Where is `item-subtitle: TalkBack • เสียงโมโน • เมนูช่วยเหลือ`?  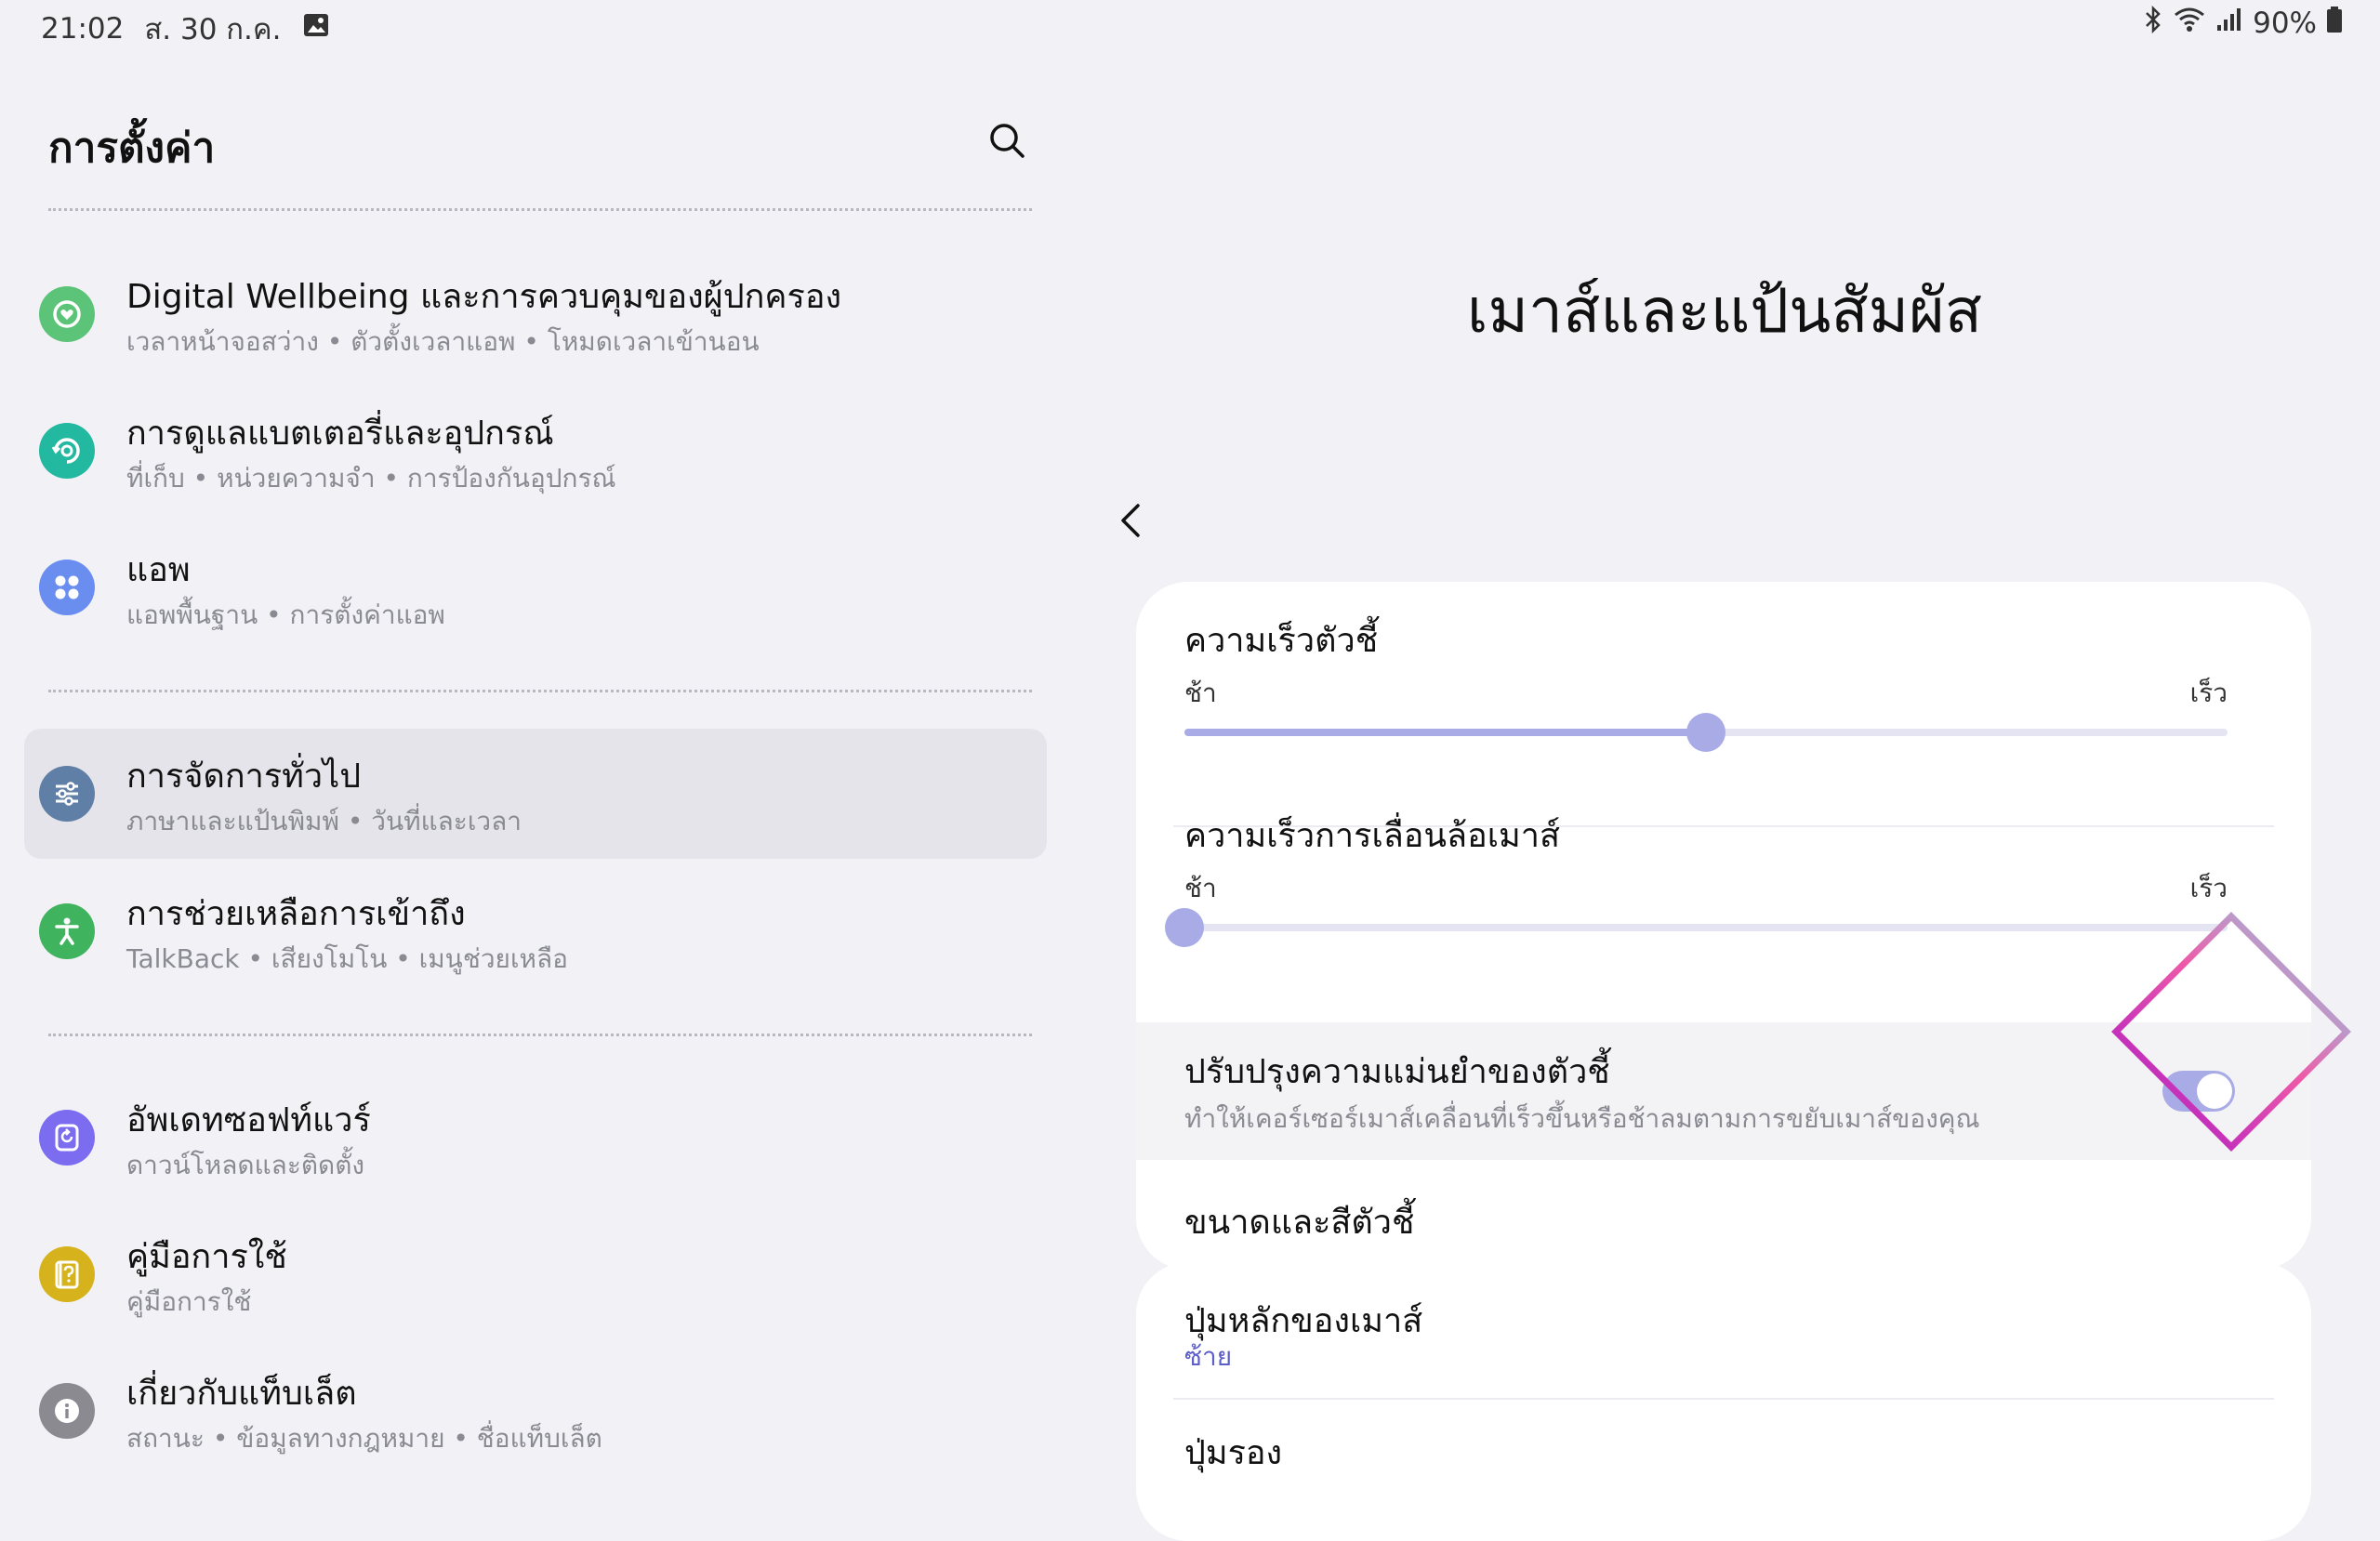
item-subtitle: TalkBack • เสียงโมโน • เมนูช่วยเหลือ is located at coordinates (347, 958).